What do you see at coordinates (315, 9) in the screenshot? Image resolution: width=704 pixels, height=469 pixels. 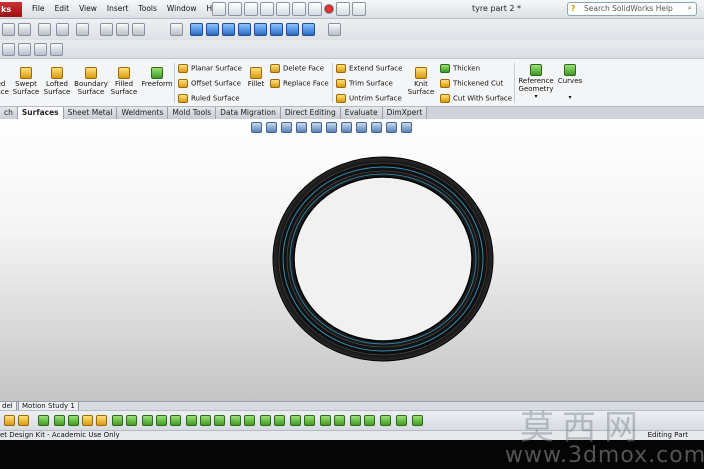 I see `select-icon` at bounding box center [315, 9].